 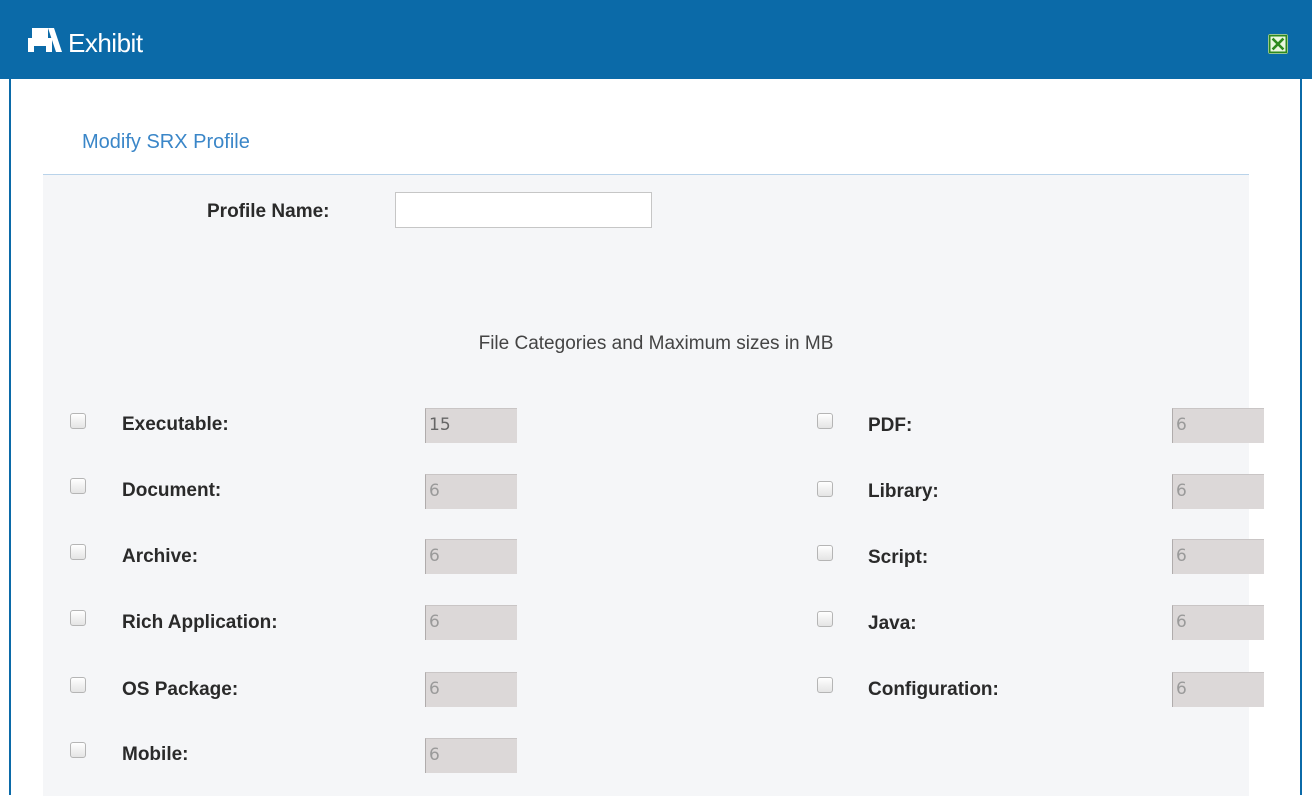 What do you see at coordinates (78, 750) in the screenshot?
I see `mobile-checkbox` at bounding box center [78, 750].